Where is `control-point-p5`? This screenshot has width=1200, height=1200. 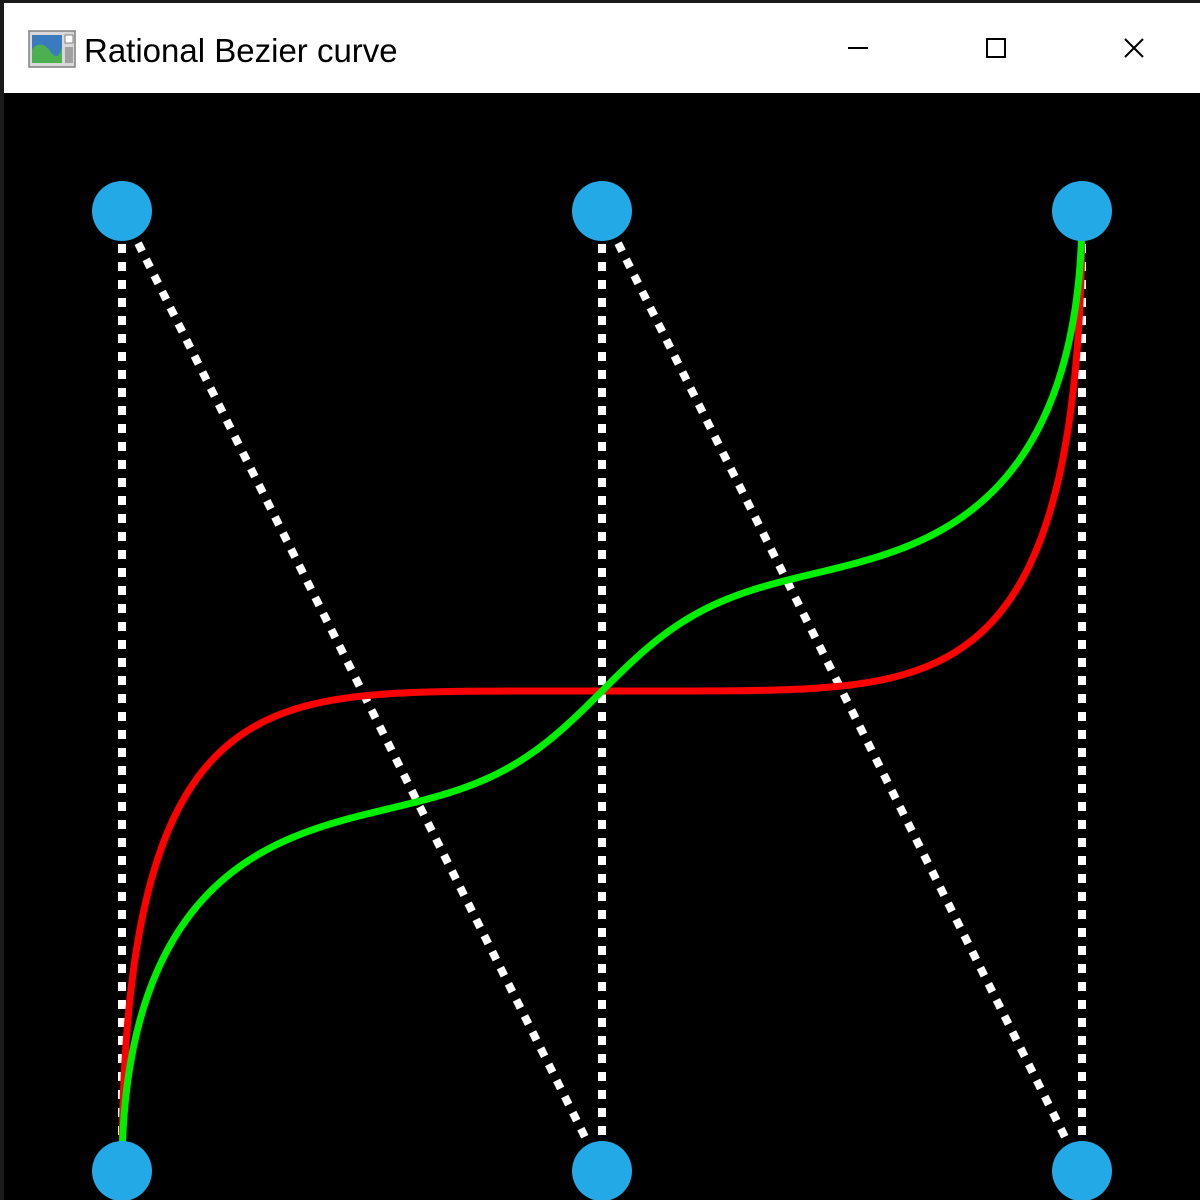
control-point-p5 is located at coordinates (1082, 211).